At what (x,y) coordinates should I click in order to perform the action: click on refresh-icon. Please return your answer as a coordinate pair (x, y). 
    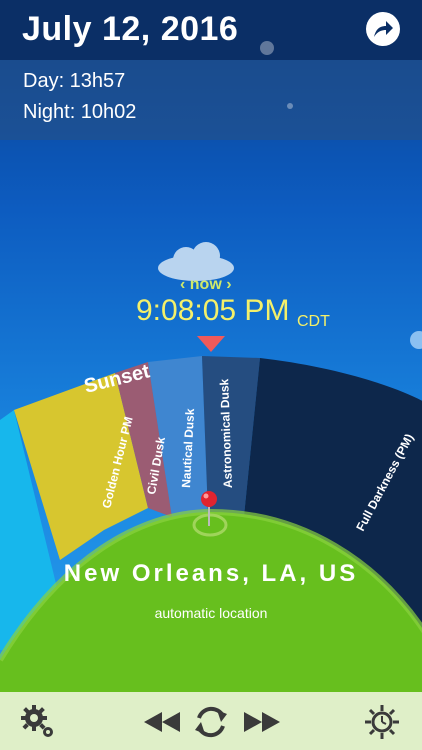
    Looking at the image, I should click on (211, 722).